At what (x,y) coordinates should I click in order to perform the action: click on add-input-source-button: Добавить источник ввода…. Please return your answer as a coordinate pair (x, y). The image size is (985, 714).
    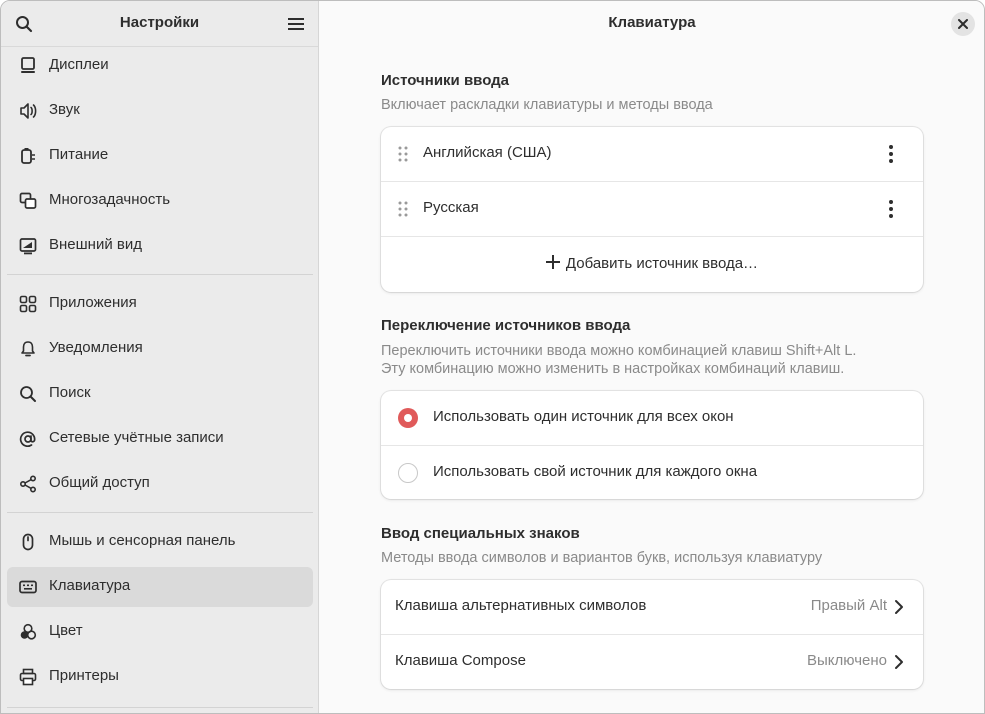
    Looking at the image, I should click on (652, 264).